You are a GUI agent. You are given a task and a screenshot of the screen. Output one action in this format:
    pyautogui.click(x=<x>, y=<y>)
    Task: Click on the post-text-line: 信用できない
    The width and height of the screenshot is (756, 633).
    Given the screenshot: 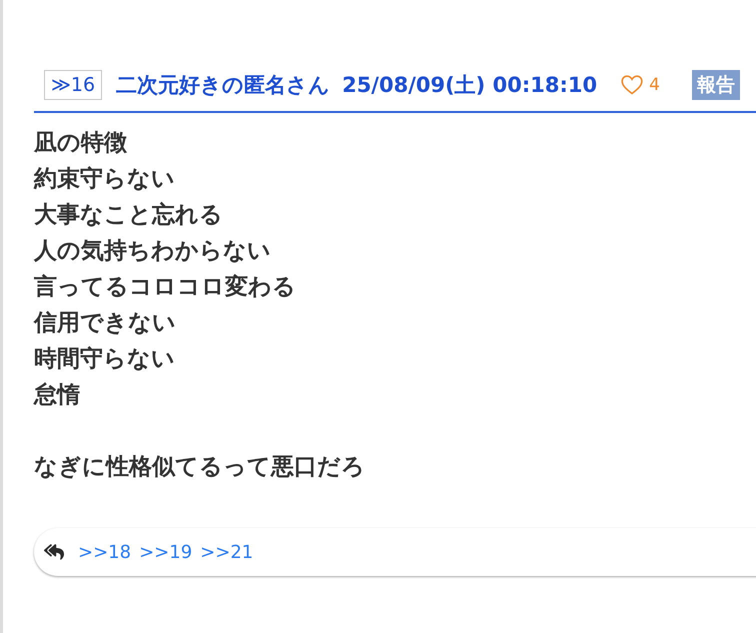 What is the action you would take?
    pyautogui.click(x=105, y=323)
    